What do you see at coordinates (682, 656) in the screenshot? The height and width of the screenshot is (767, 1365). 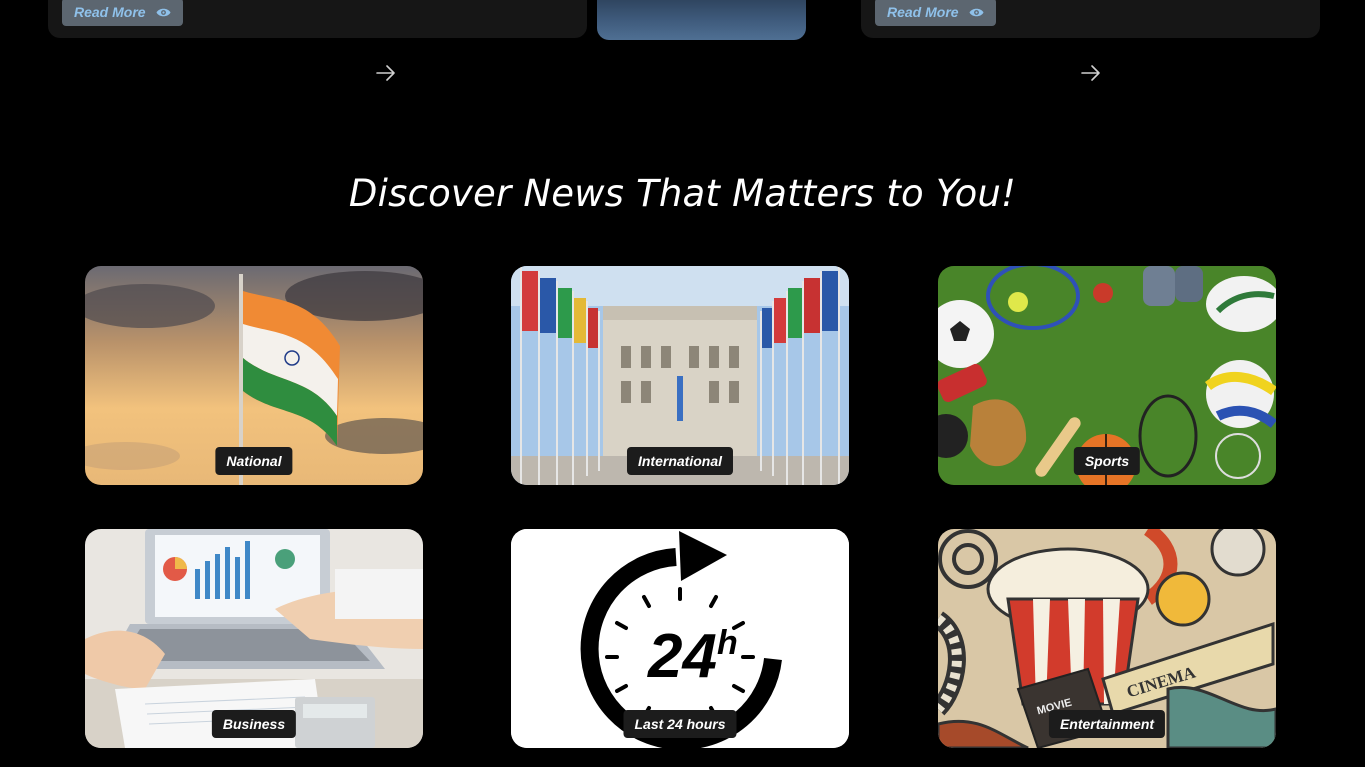 I see `clock-number: 24` at bounding box center [682, 656].